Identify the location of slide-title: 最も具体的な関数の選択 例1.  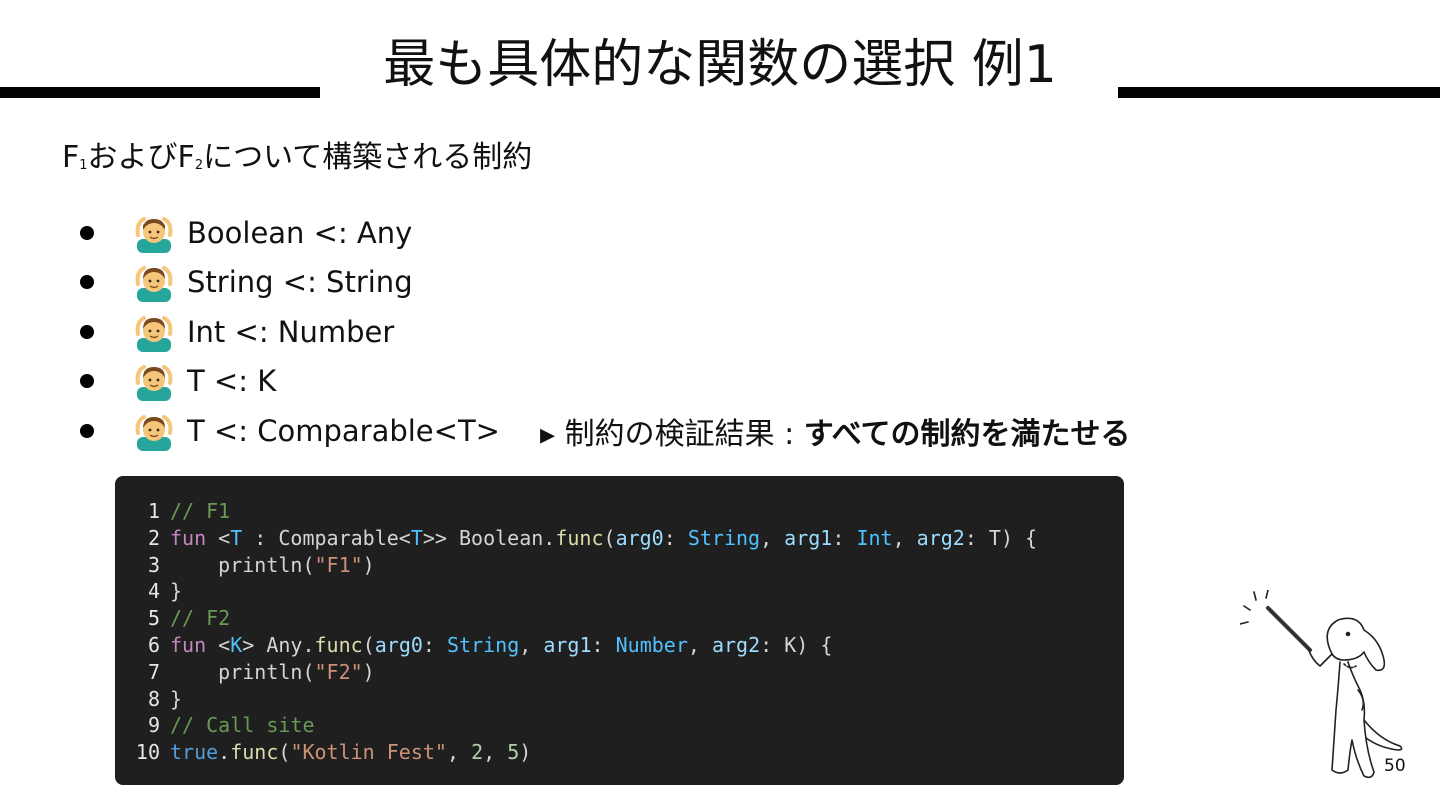
(720, 65).